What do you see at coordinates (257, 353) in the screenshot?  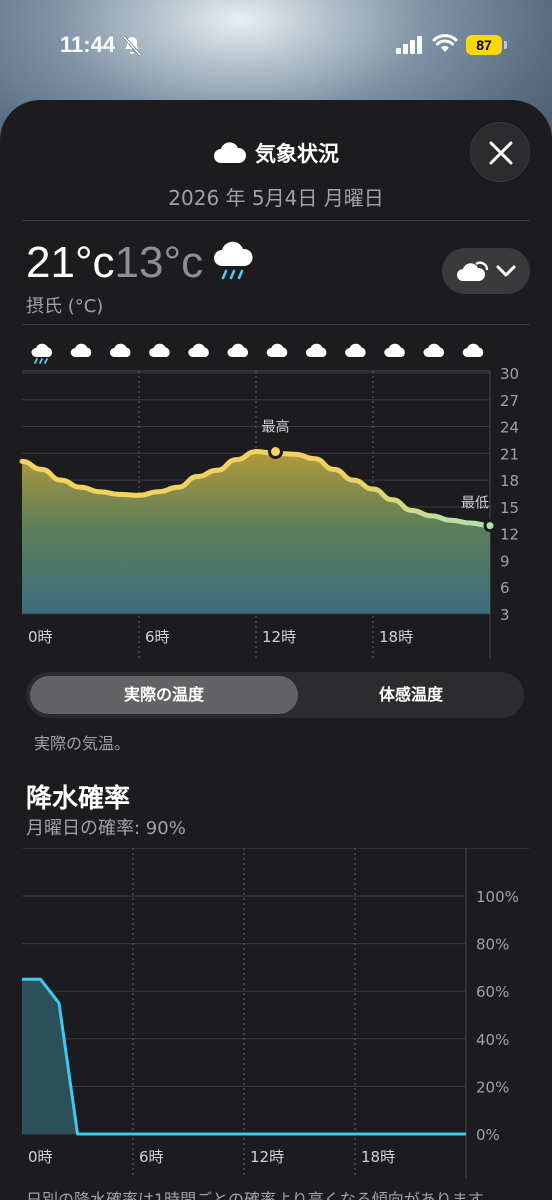 I see `hourly-icons` at bounding box center [257, 353].